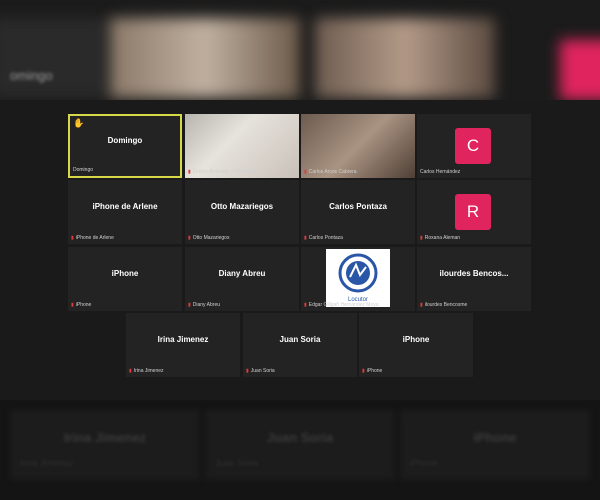  Describe the element at coordinates (495, 437) in the screenshot. I see `blurred-name: iPhone` at that location.